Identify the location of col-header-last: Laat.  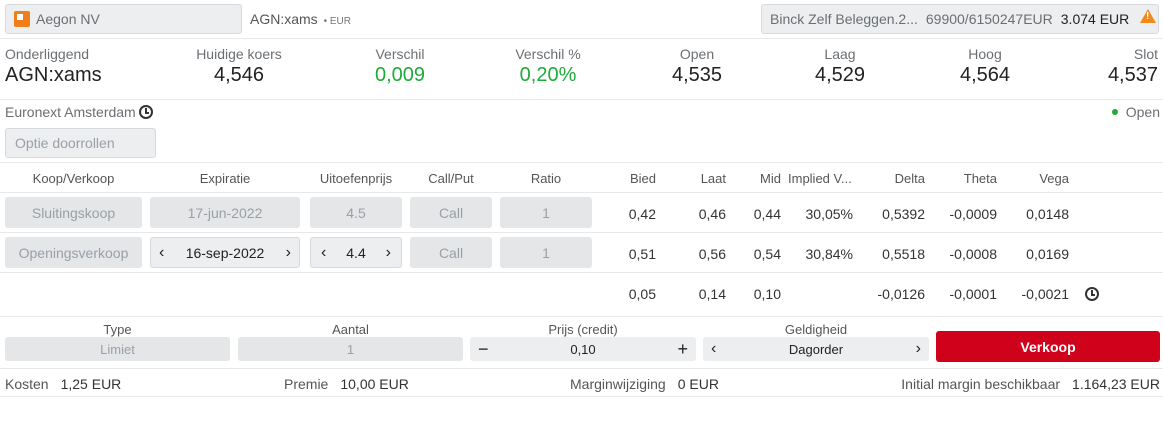
(713, 178).